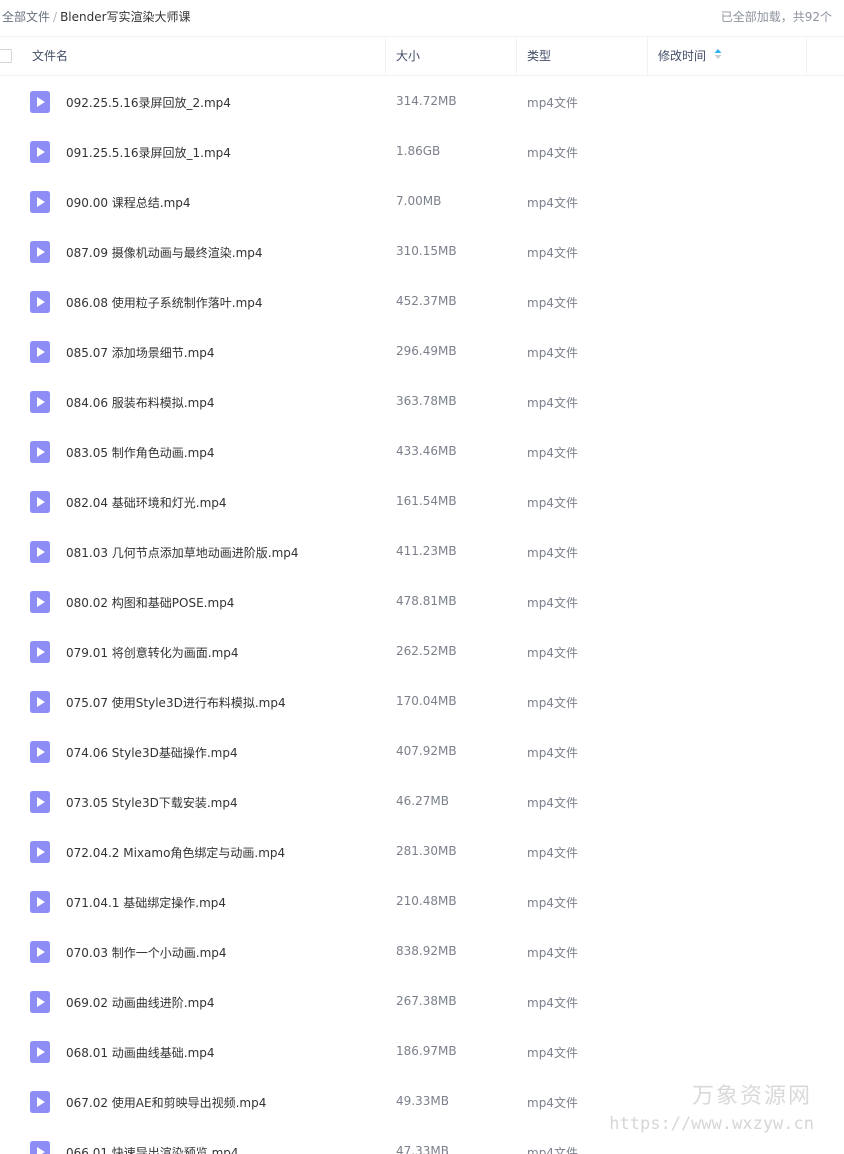  I want to click on file-row: 070.03 制作一个小动画.mp4 838.92MB mp4文件, so click(422, 952).